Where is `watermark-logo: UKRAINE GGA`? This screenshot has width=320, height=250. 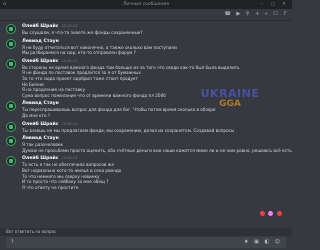 watermark-logo: UKRAINE GGA is located at coordinates (230, 99).